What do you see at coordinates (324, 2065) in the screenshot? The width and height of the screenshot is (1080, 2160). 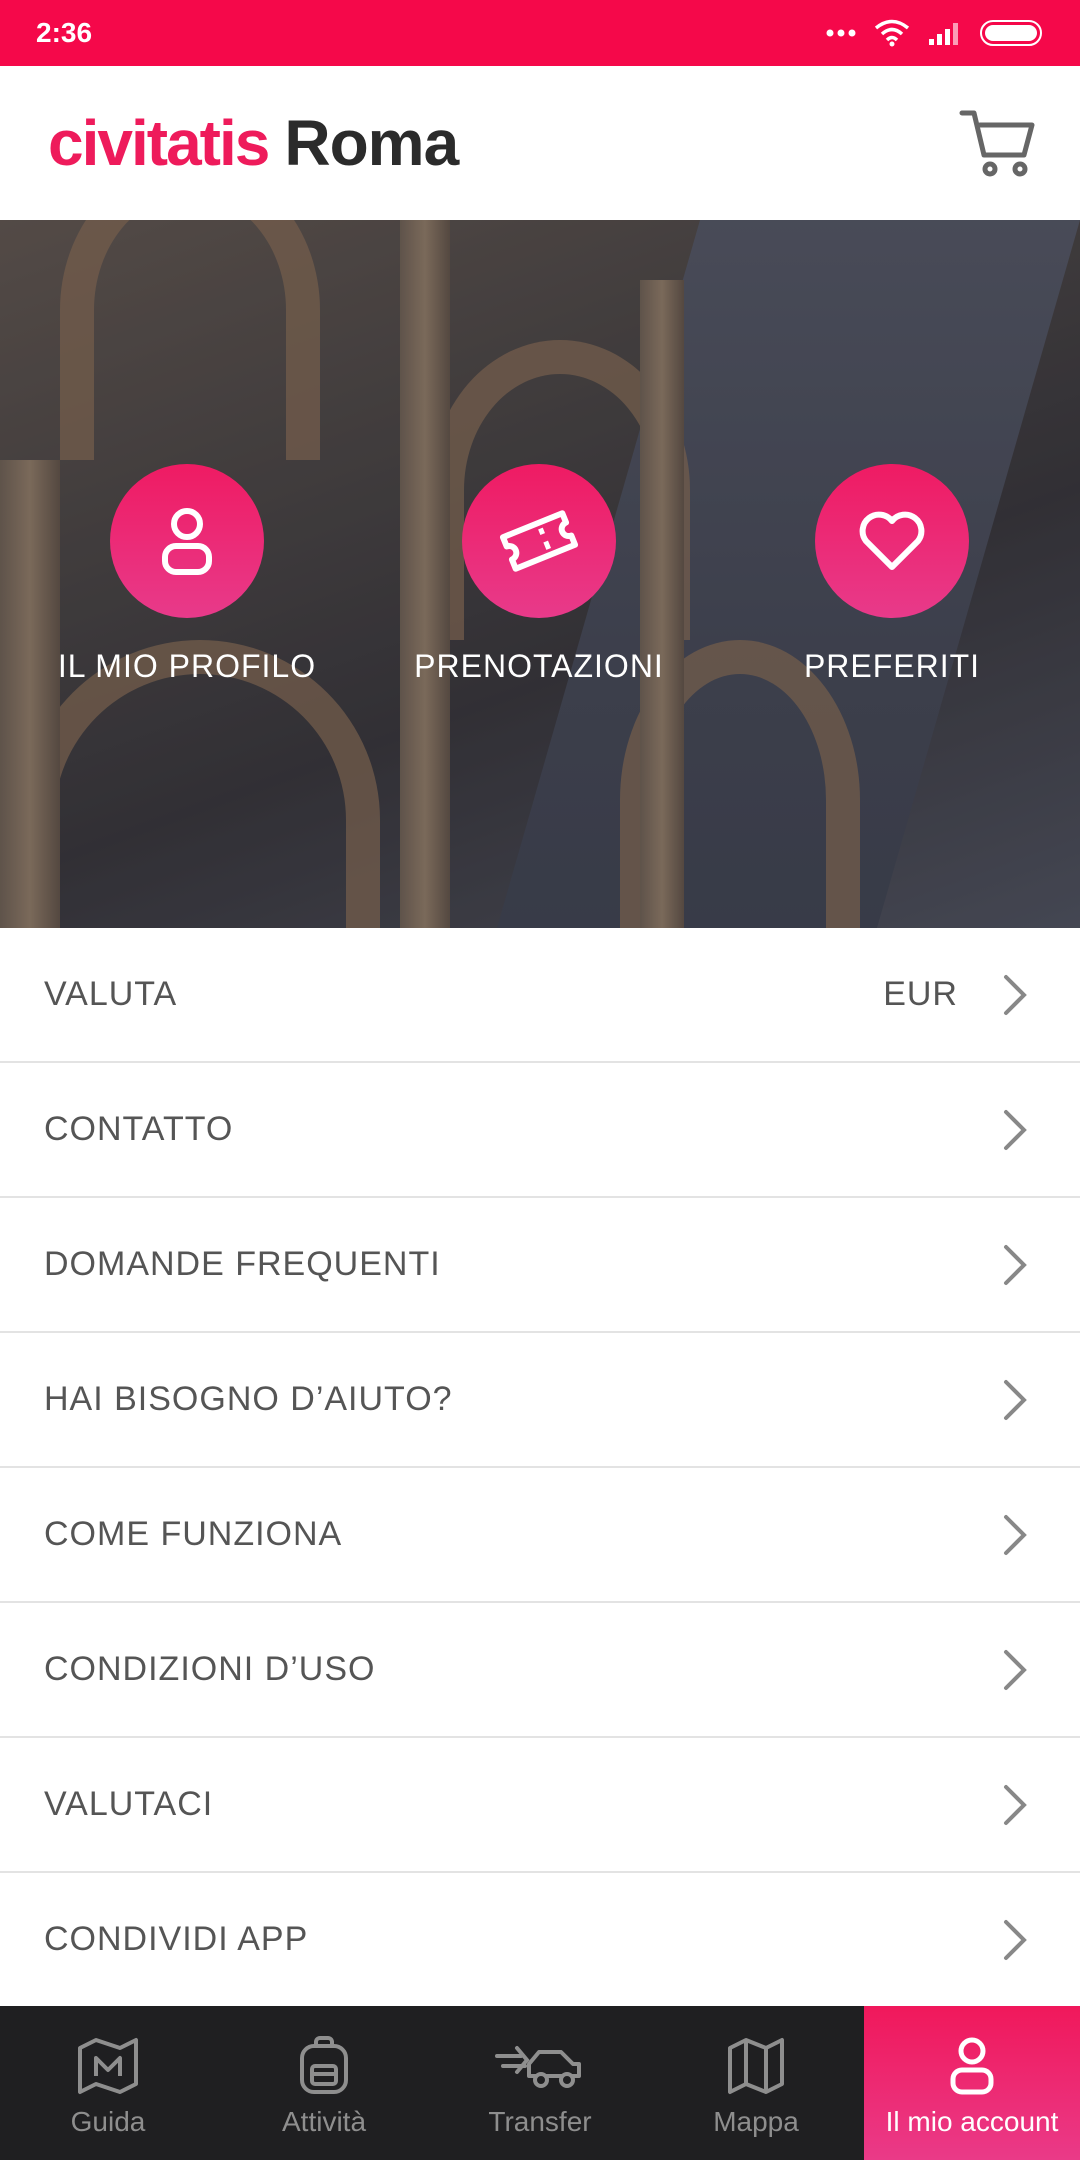 I see `backpack-icon` at bounding box center [324, 2065].